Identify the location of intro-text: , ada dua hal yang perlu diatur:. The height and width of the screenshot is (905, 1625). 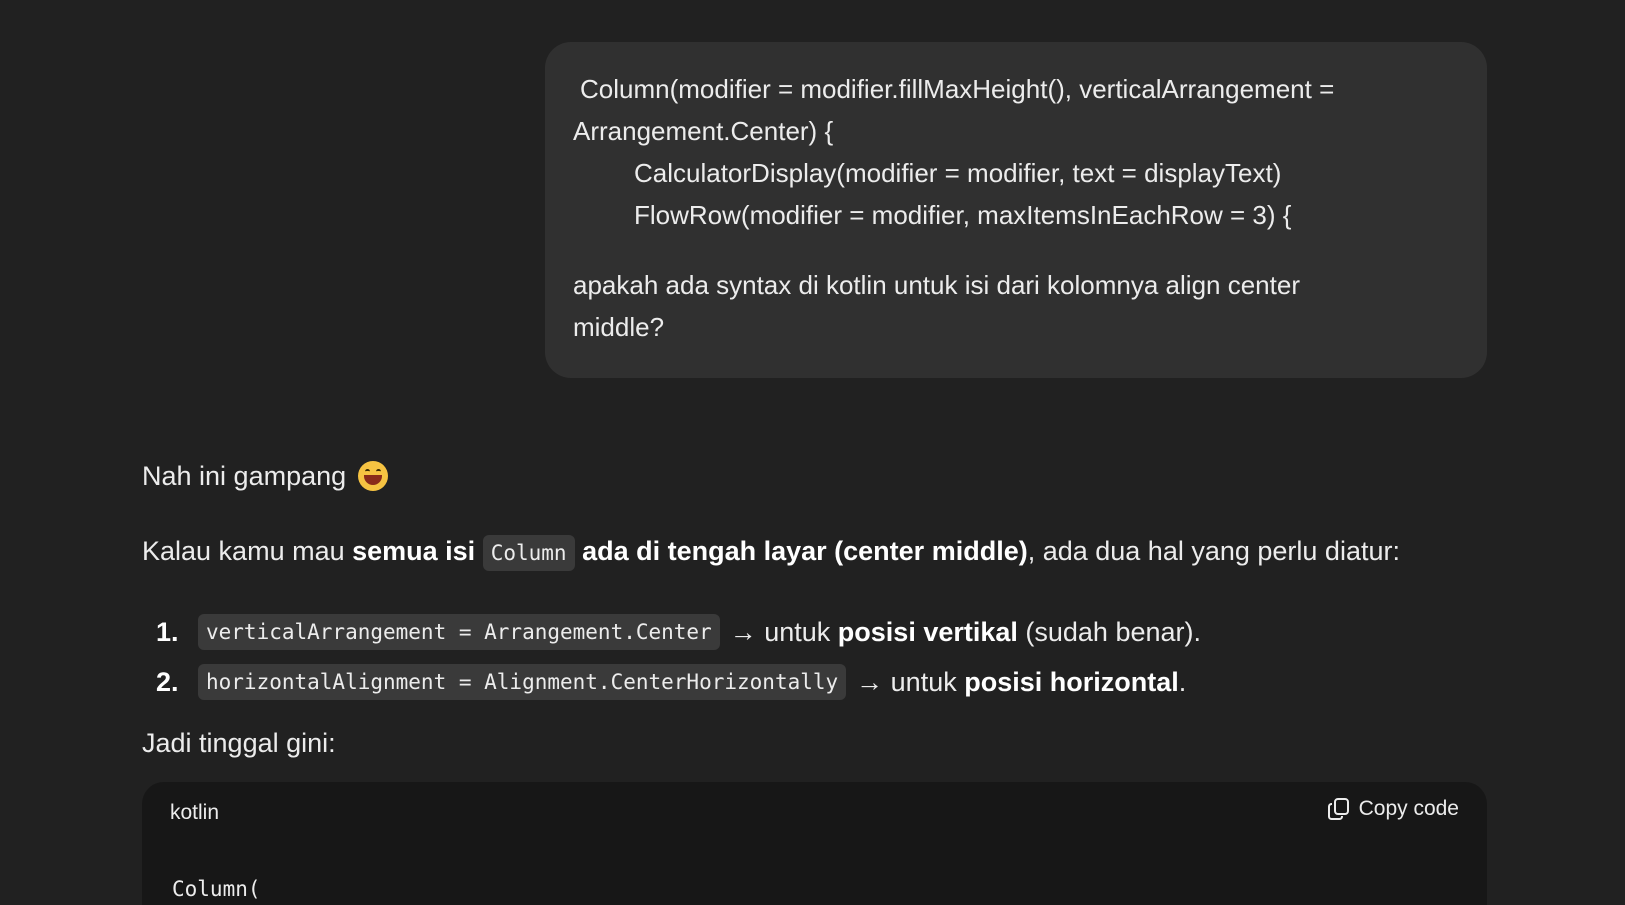
(1213, 551).